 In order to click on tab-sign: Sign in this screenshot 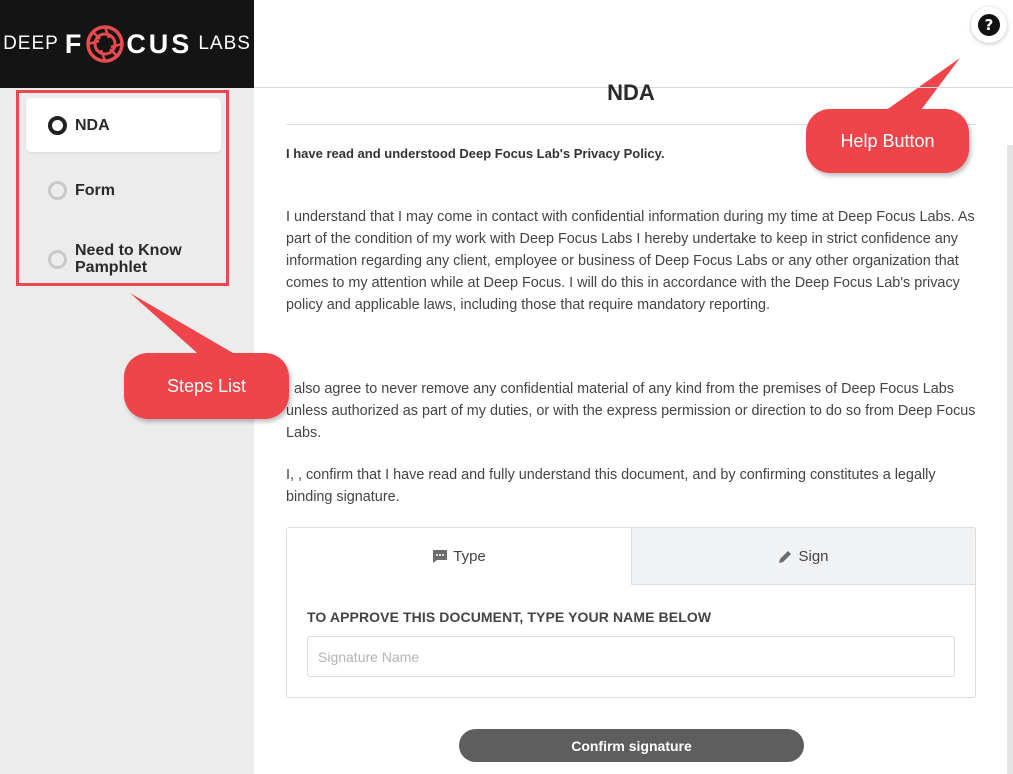, I will do `click(803, 556)`.